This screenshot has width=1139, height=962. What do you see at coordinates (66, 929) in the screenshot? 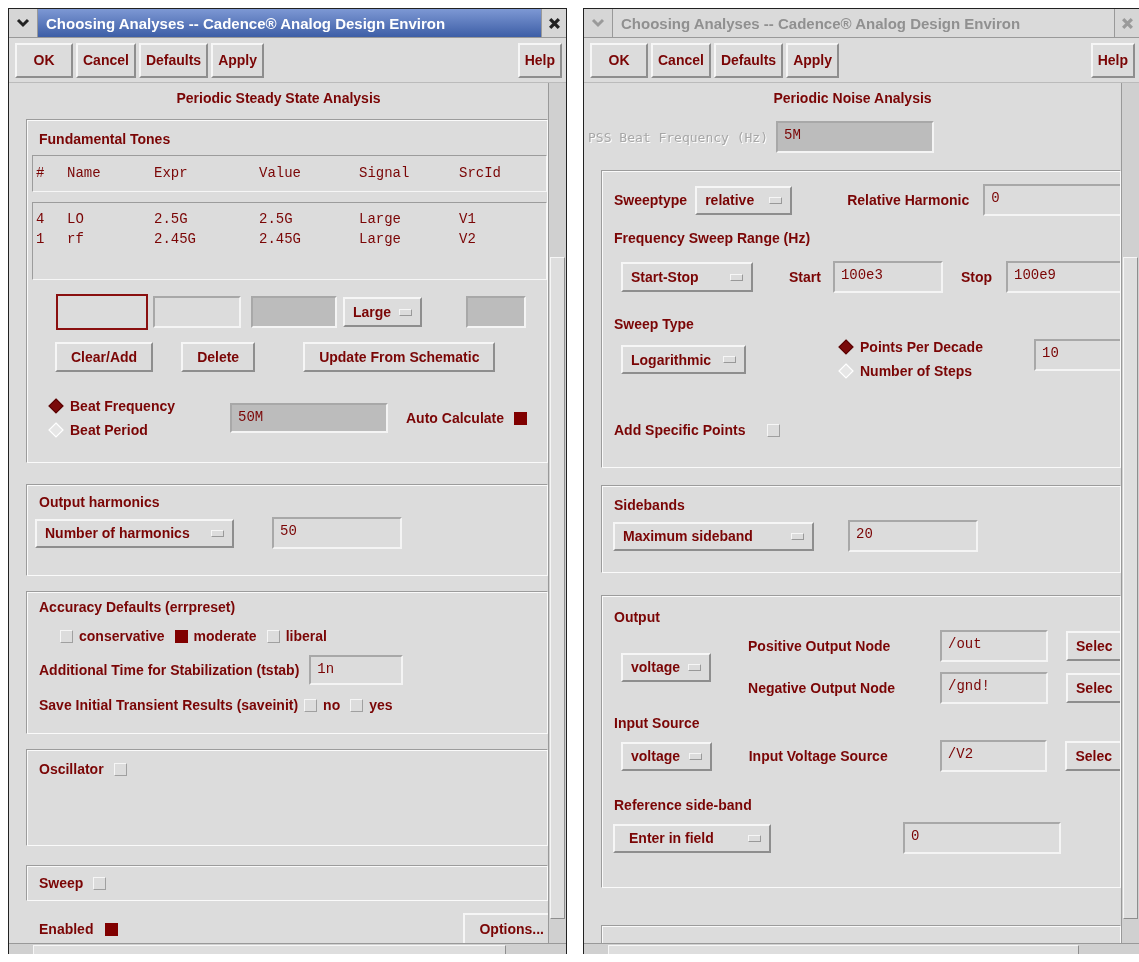
I see `checkbox-label: Enabled` at bounding box center [66, 929].